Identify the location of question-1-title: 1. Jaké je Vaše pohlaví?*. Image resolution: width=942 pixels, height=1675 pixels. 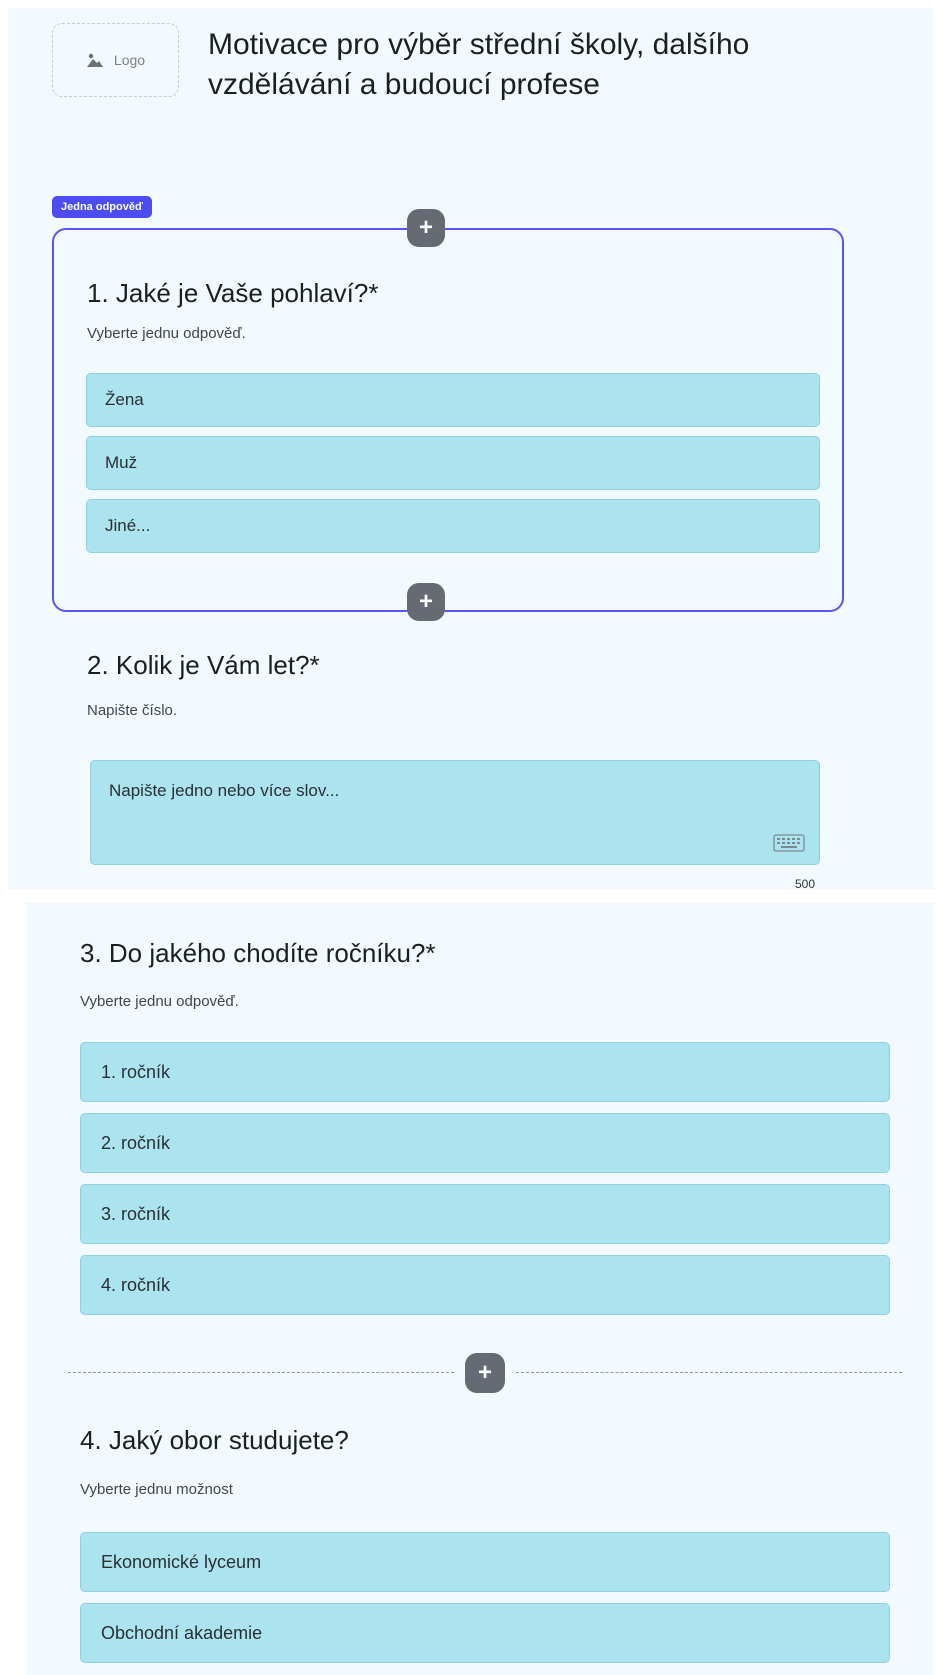
(233, 293).